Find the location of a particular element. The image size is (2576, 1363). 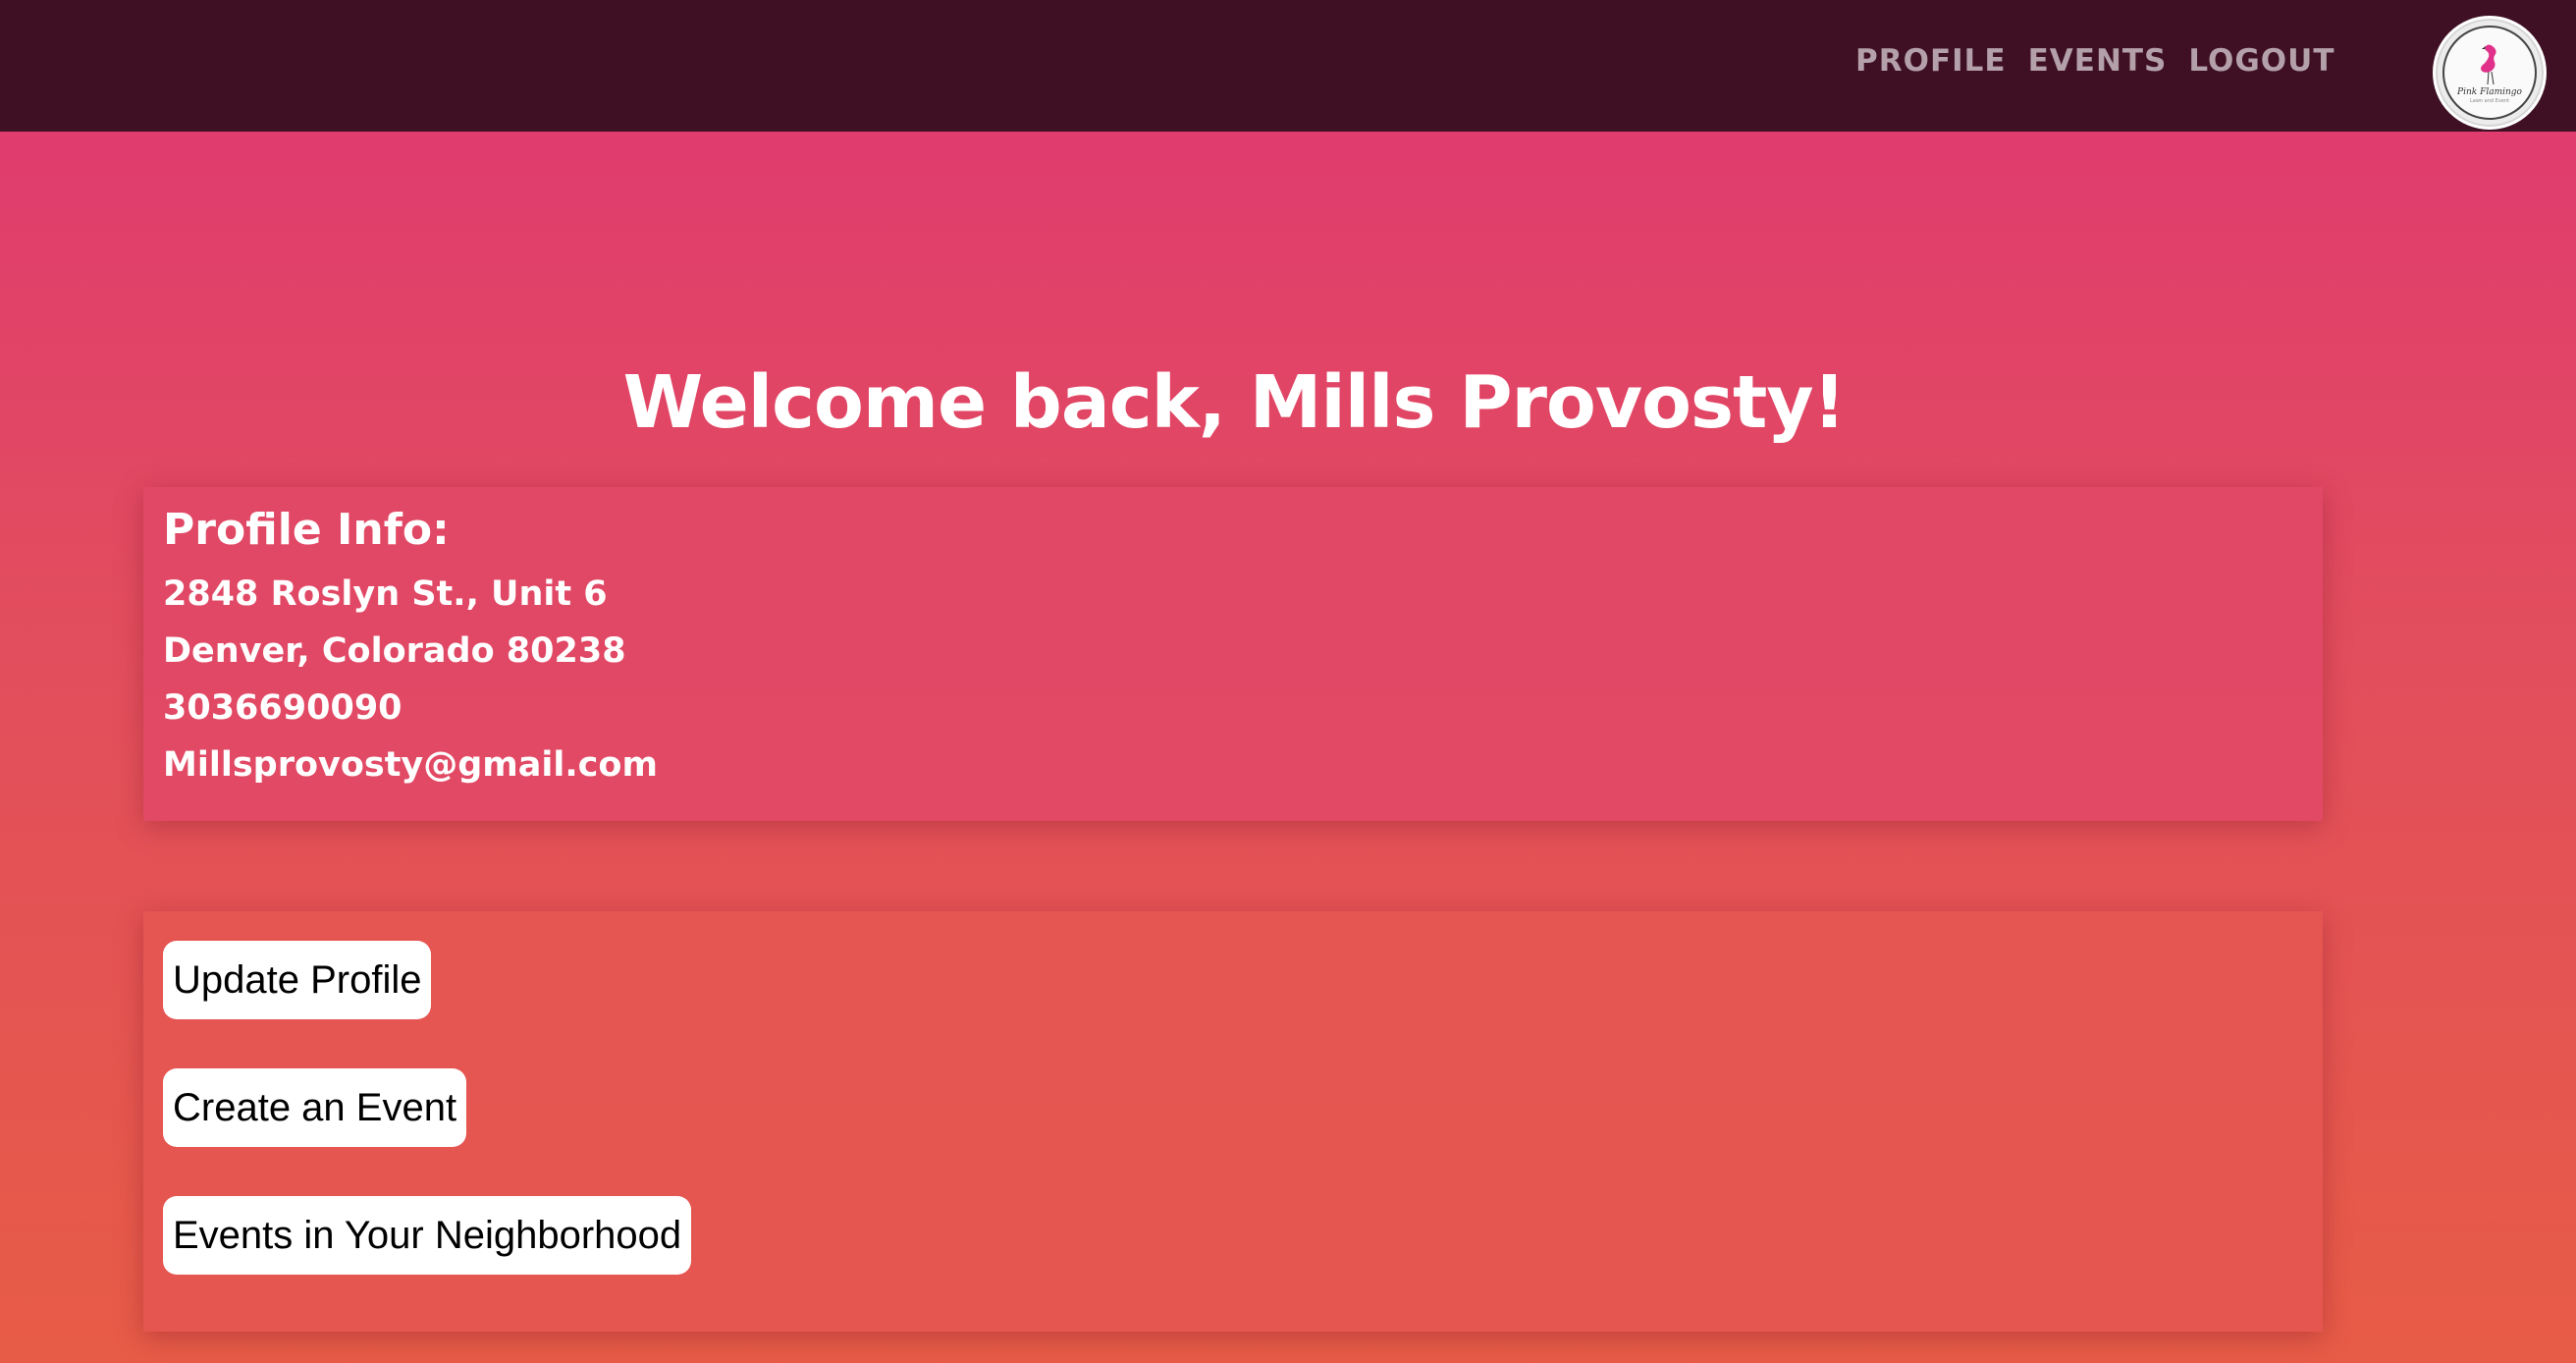

logo-badge: Pink Flamingo Lawn and Event is located at coordinates (2489, 73).